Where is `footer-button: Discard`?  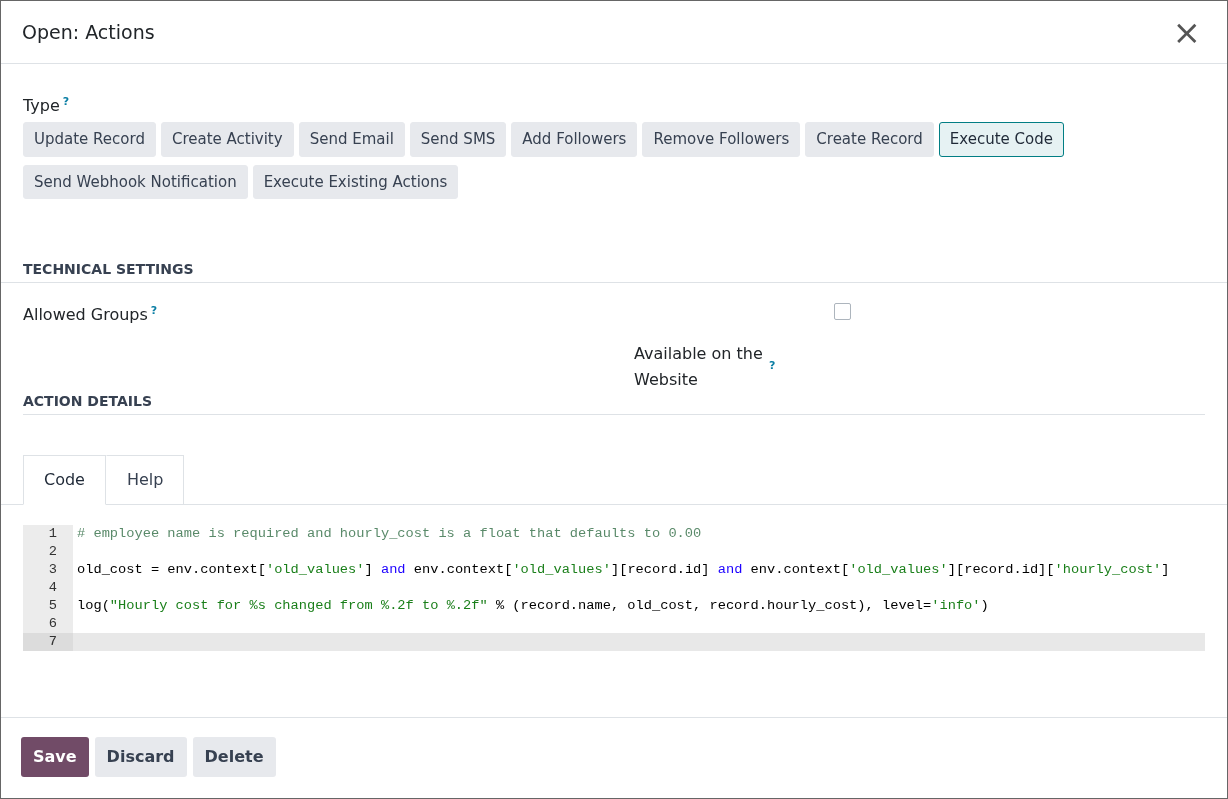
footer-button: Discard is located at coordinates (140, 757).